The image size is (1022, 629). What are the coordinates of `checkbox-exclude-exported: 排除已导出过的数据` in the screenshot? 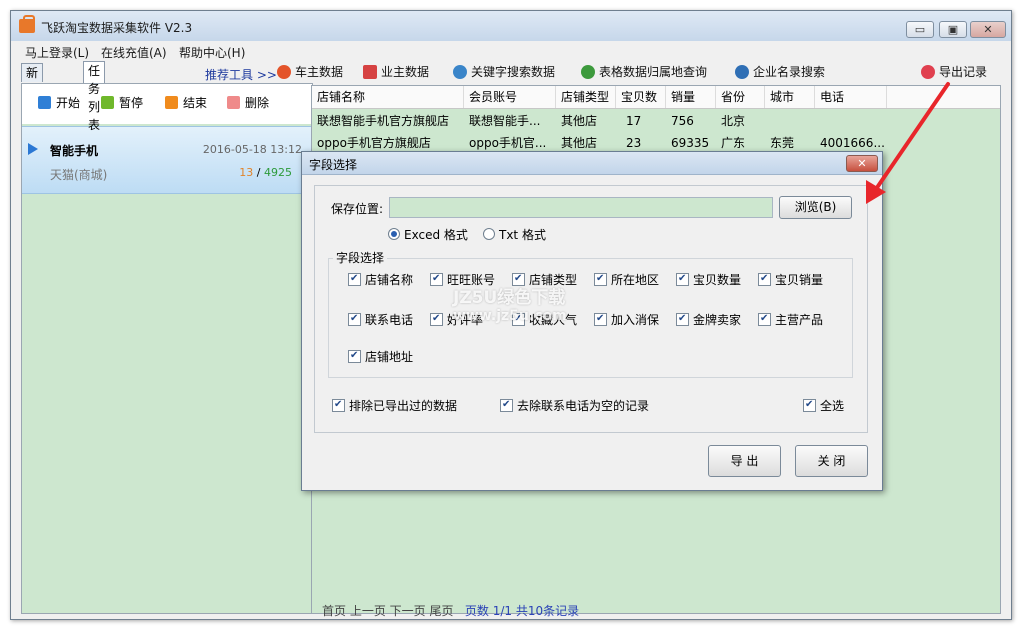 It's located at (394, 405).